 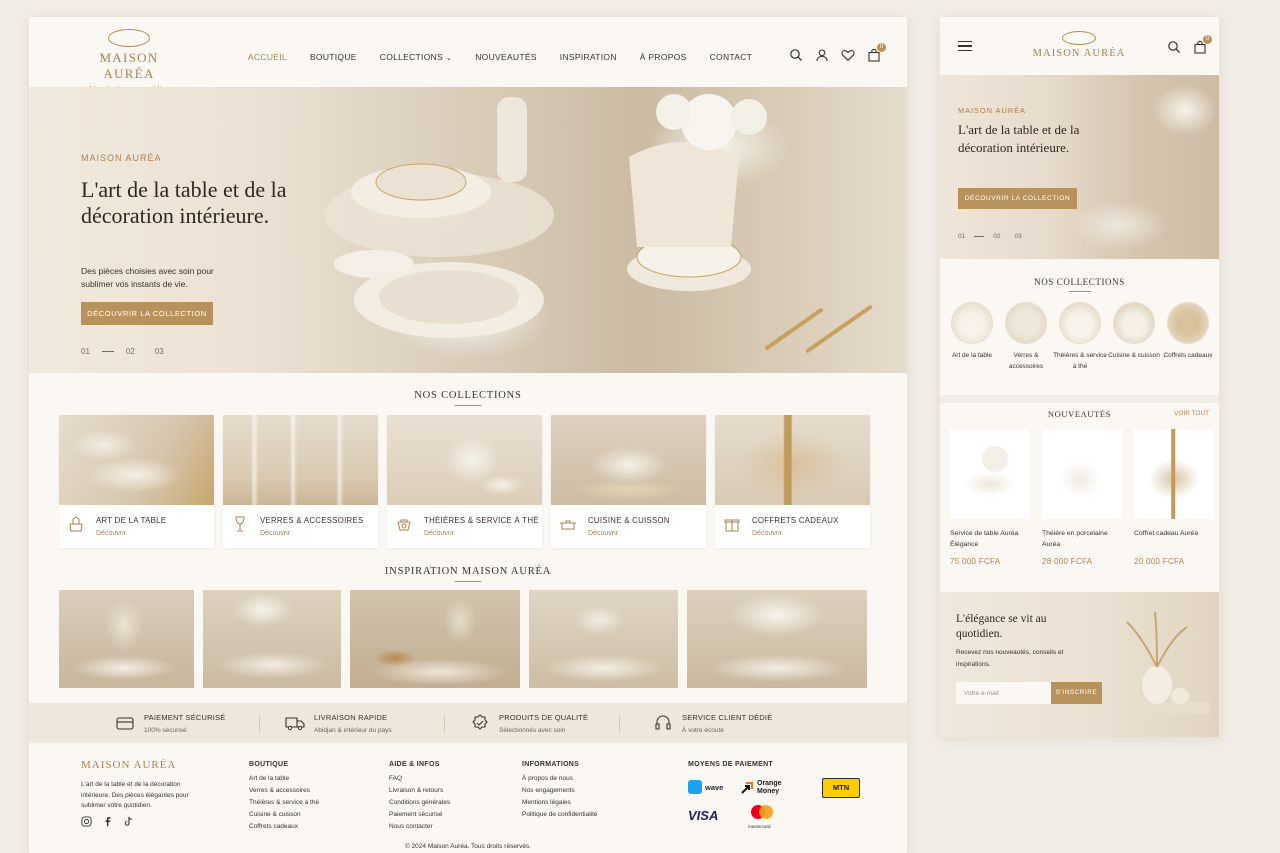 I want to click on footer-link: Nos engagements, so click(x=560, y=790).